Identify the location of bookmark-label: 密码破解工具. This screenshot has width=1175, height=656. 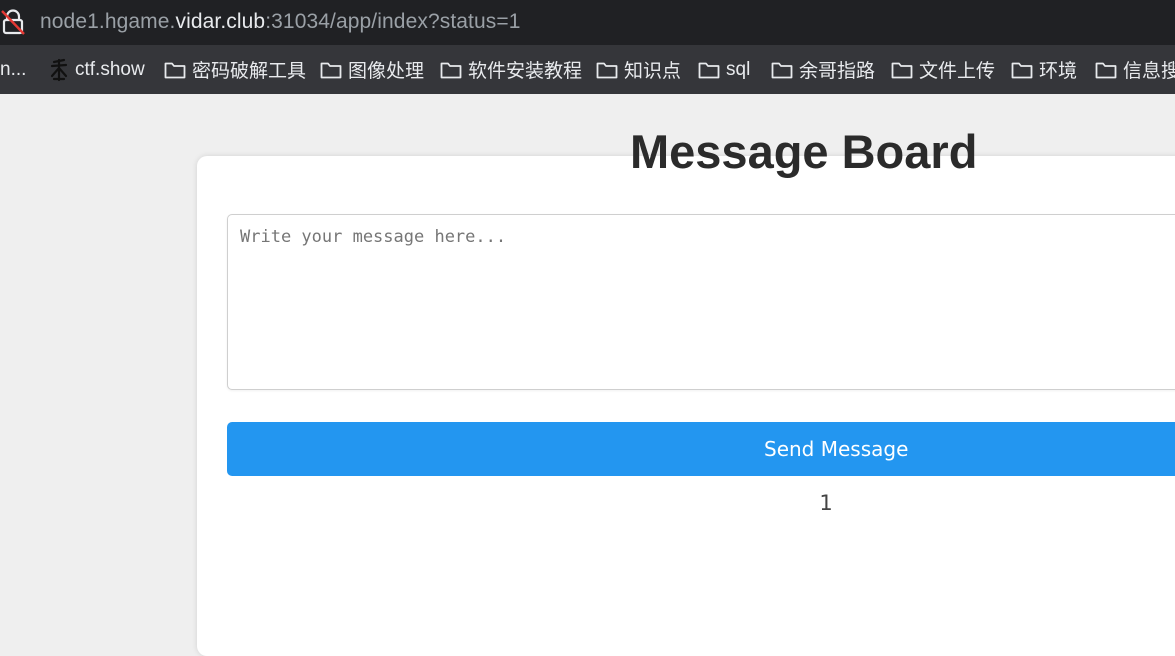
(249, 71).